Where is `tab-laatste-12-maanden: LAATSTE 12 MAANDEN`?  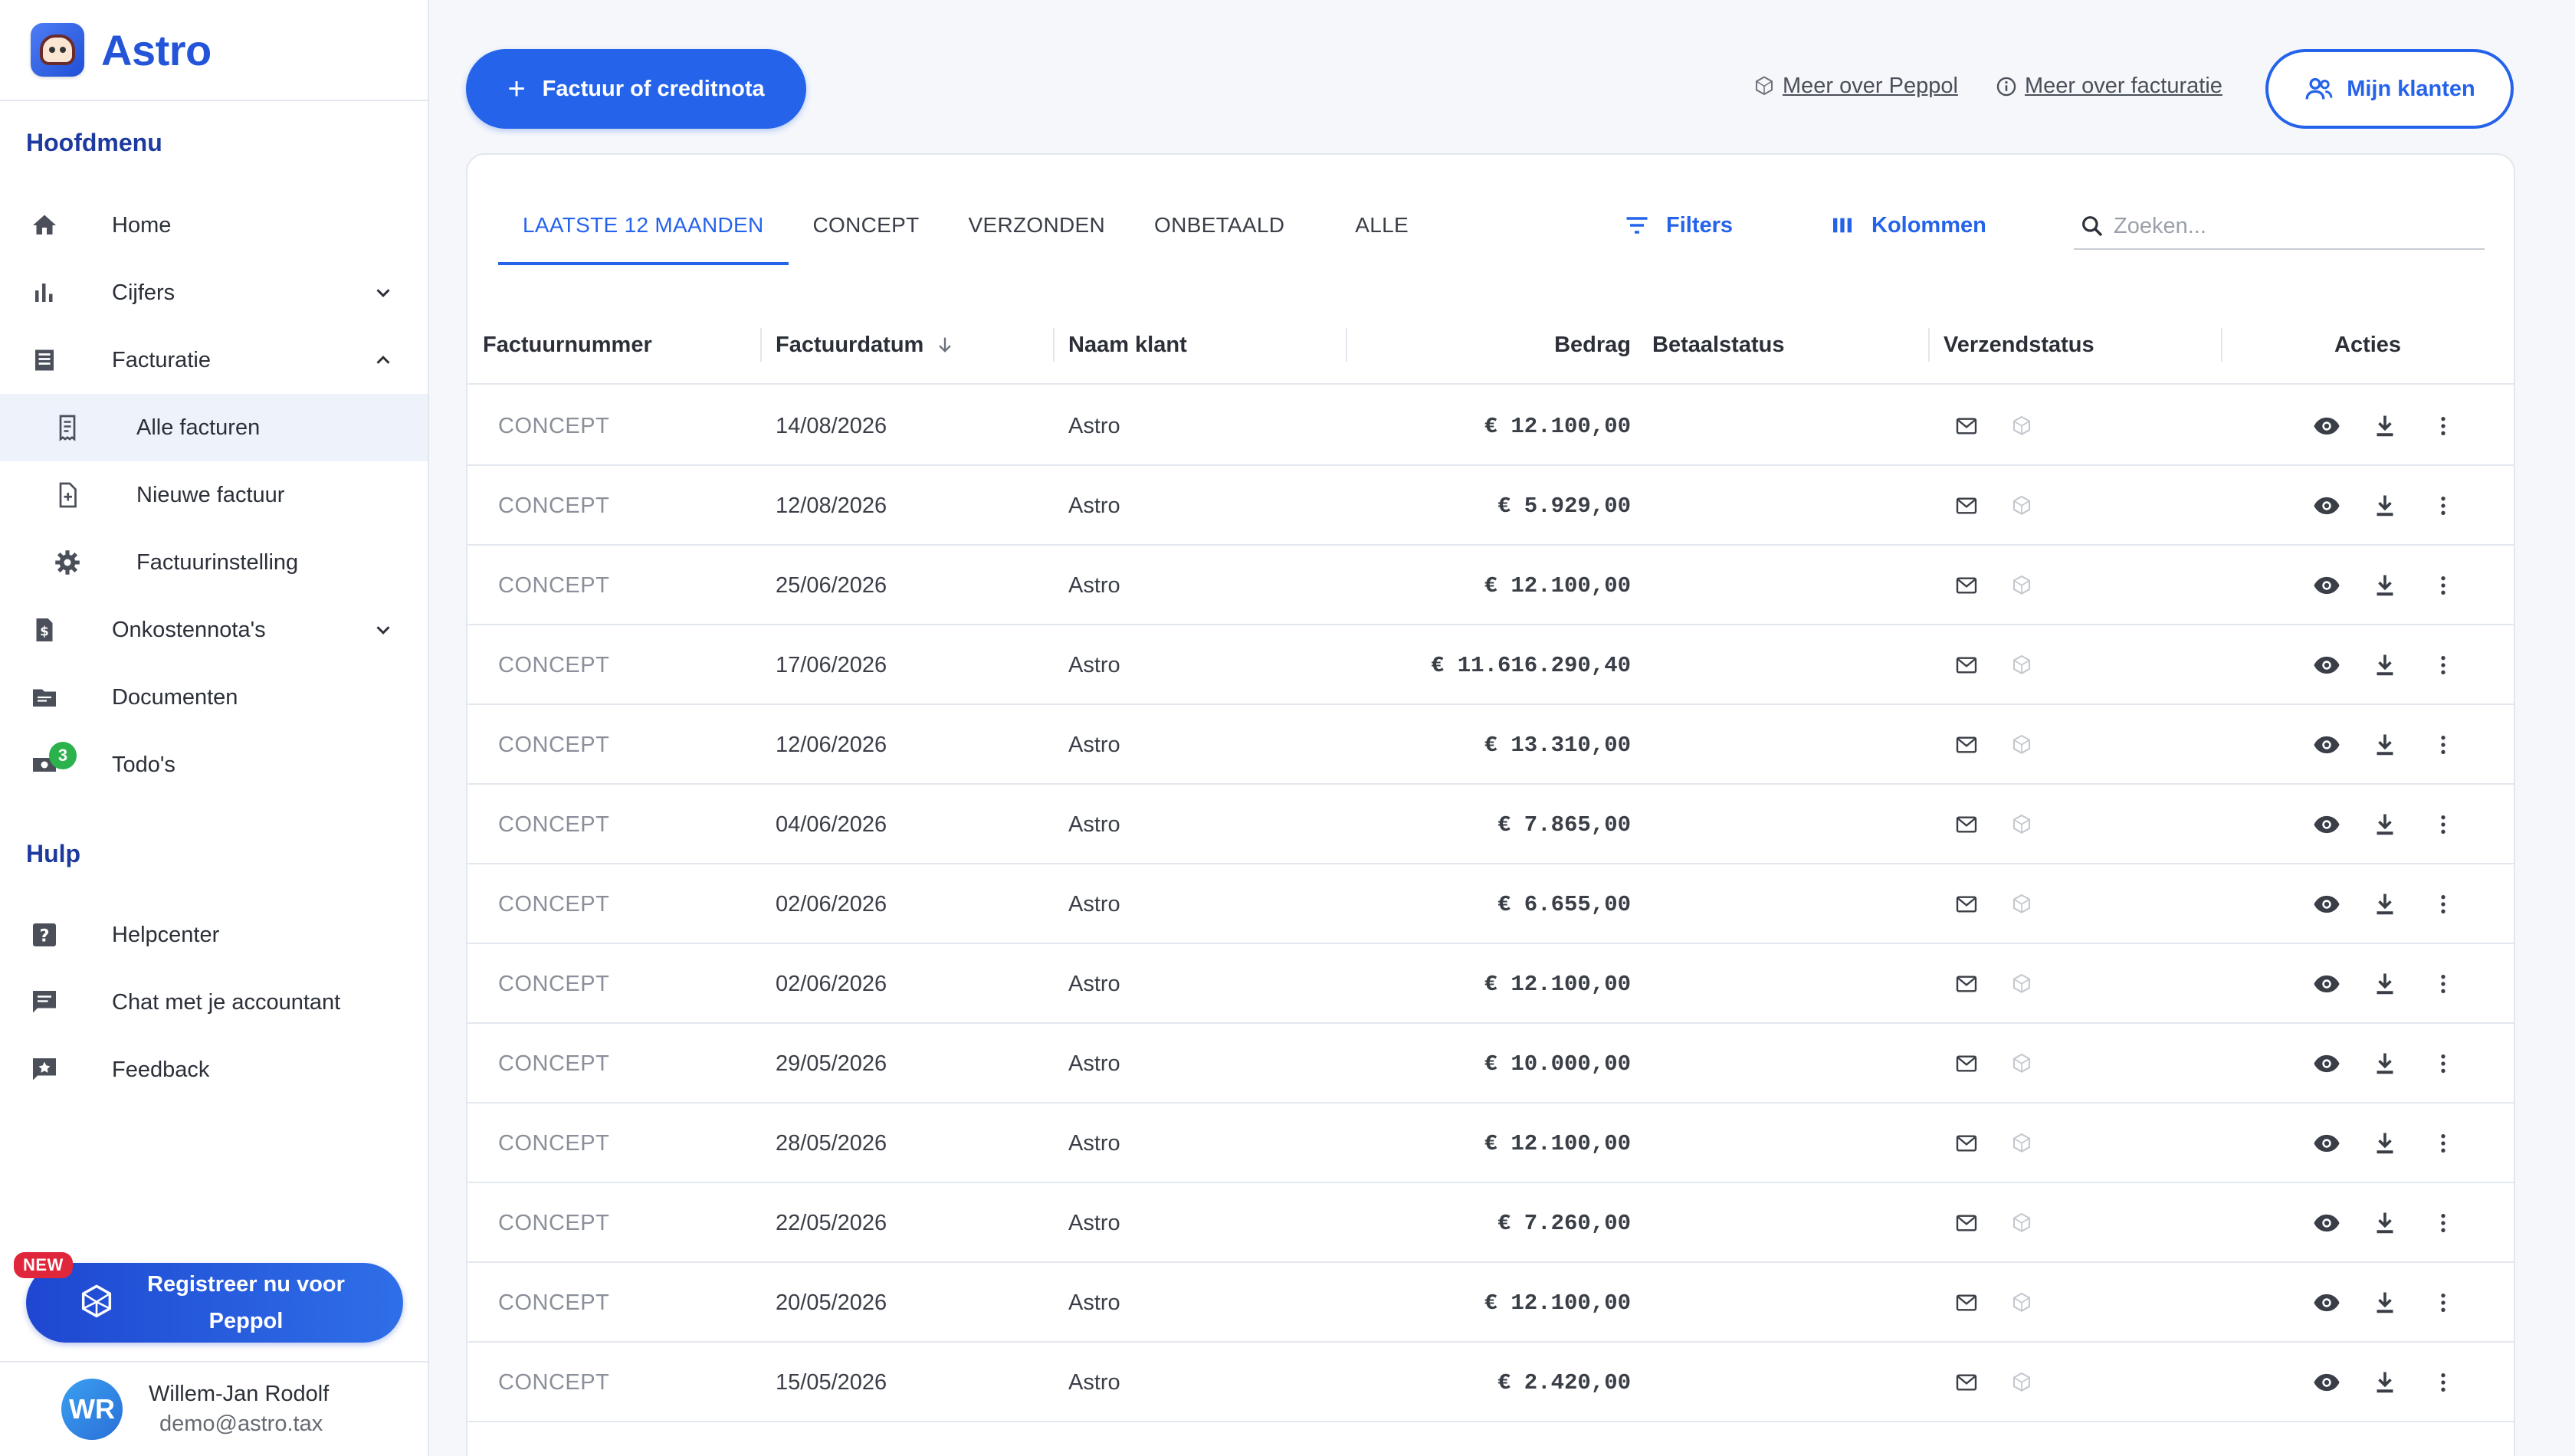
tab-laatste-12-maanden: LAATSTE 12 MAANDEN is located at coordinates (644, 230).